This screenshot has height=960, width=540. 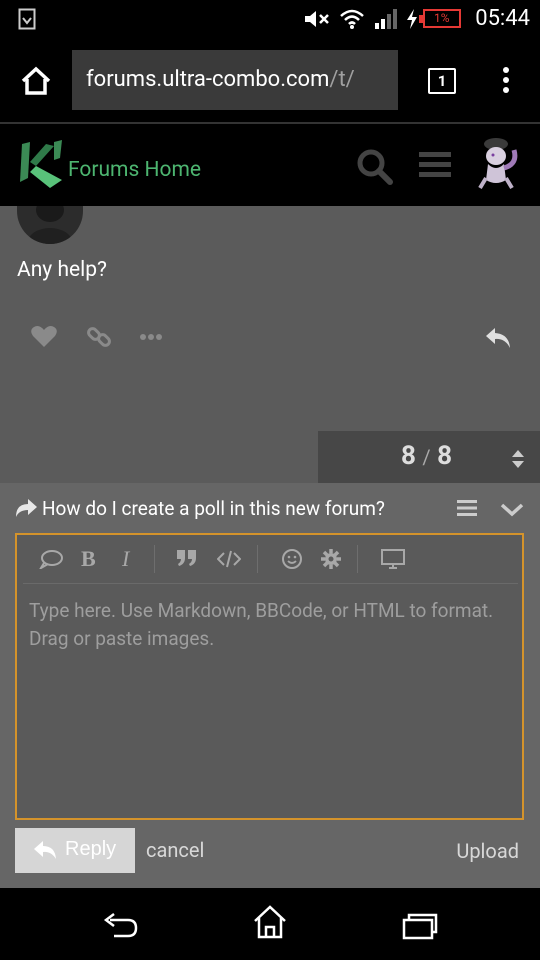 I want to click on charging-icon, so click(x=412, y=19).